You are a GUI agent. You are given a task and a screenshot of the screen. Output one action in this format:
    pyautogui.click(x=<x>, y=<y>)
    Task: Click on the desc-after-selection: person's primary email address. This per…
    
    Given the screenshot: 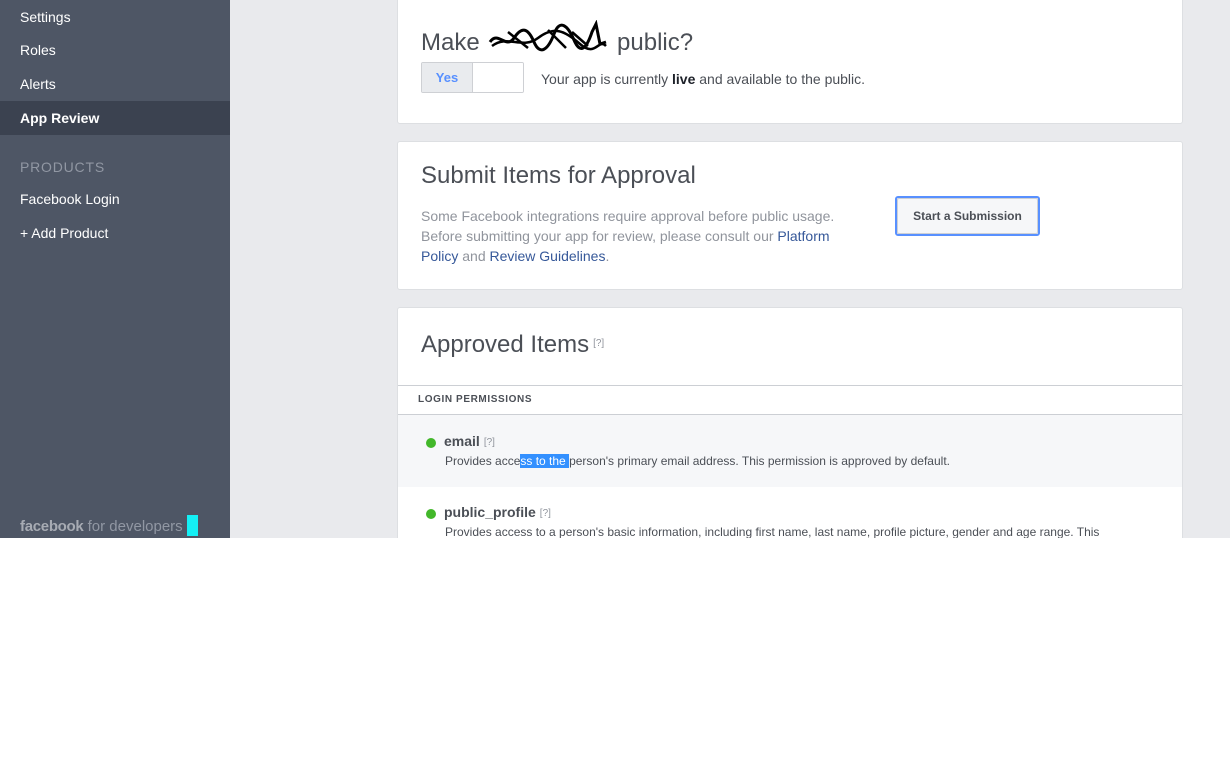 What is the action you would take?
    pyautogui.click(x=759, y=461)
    